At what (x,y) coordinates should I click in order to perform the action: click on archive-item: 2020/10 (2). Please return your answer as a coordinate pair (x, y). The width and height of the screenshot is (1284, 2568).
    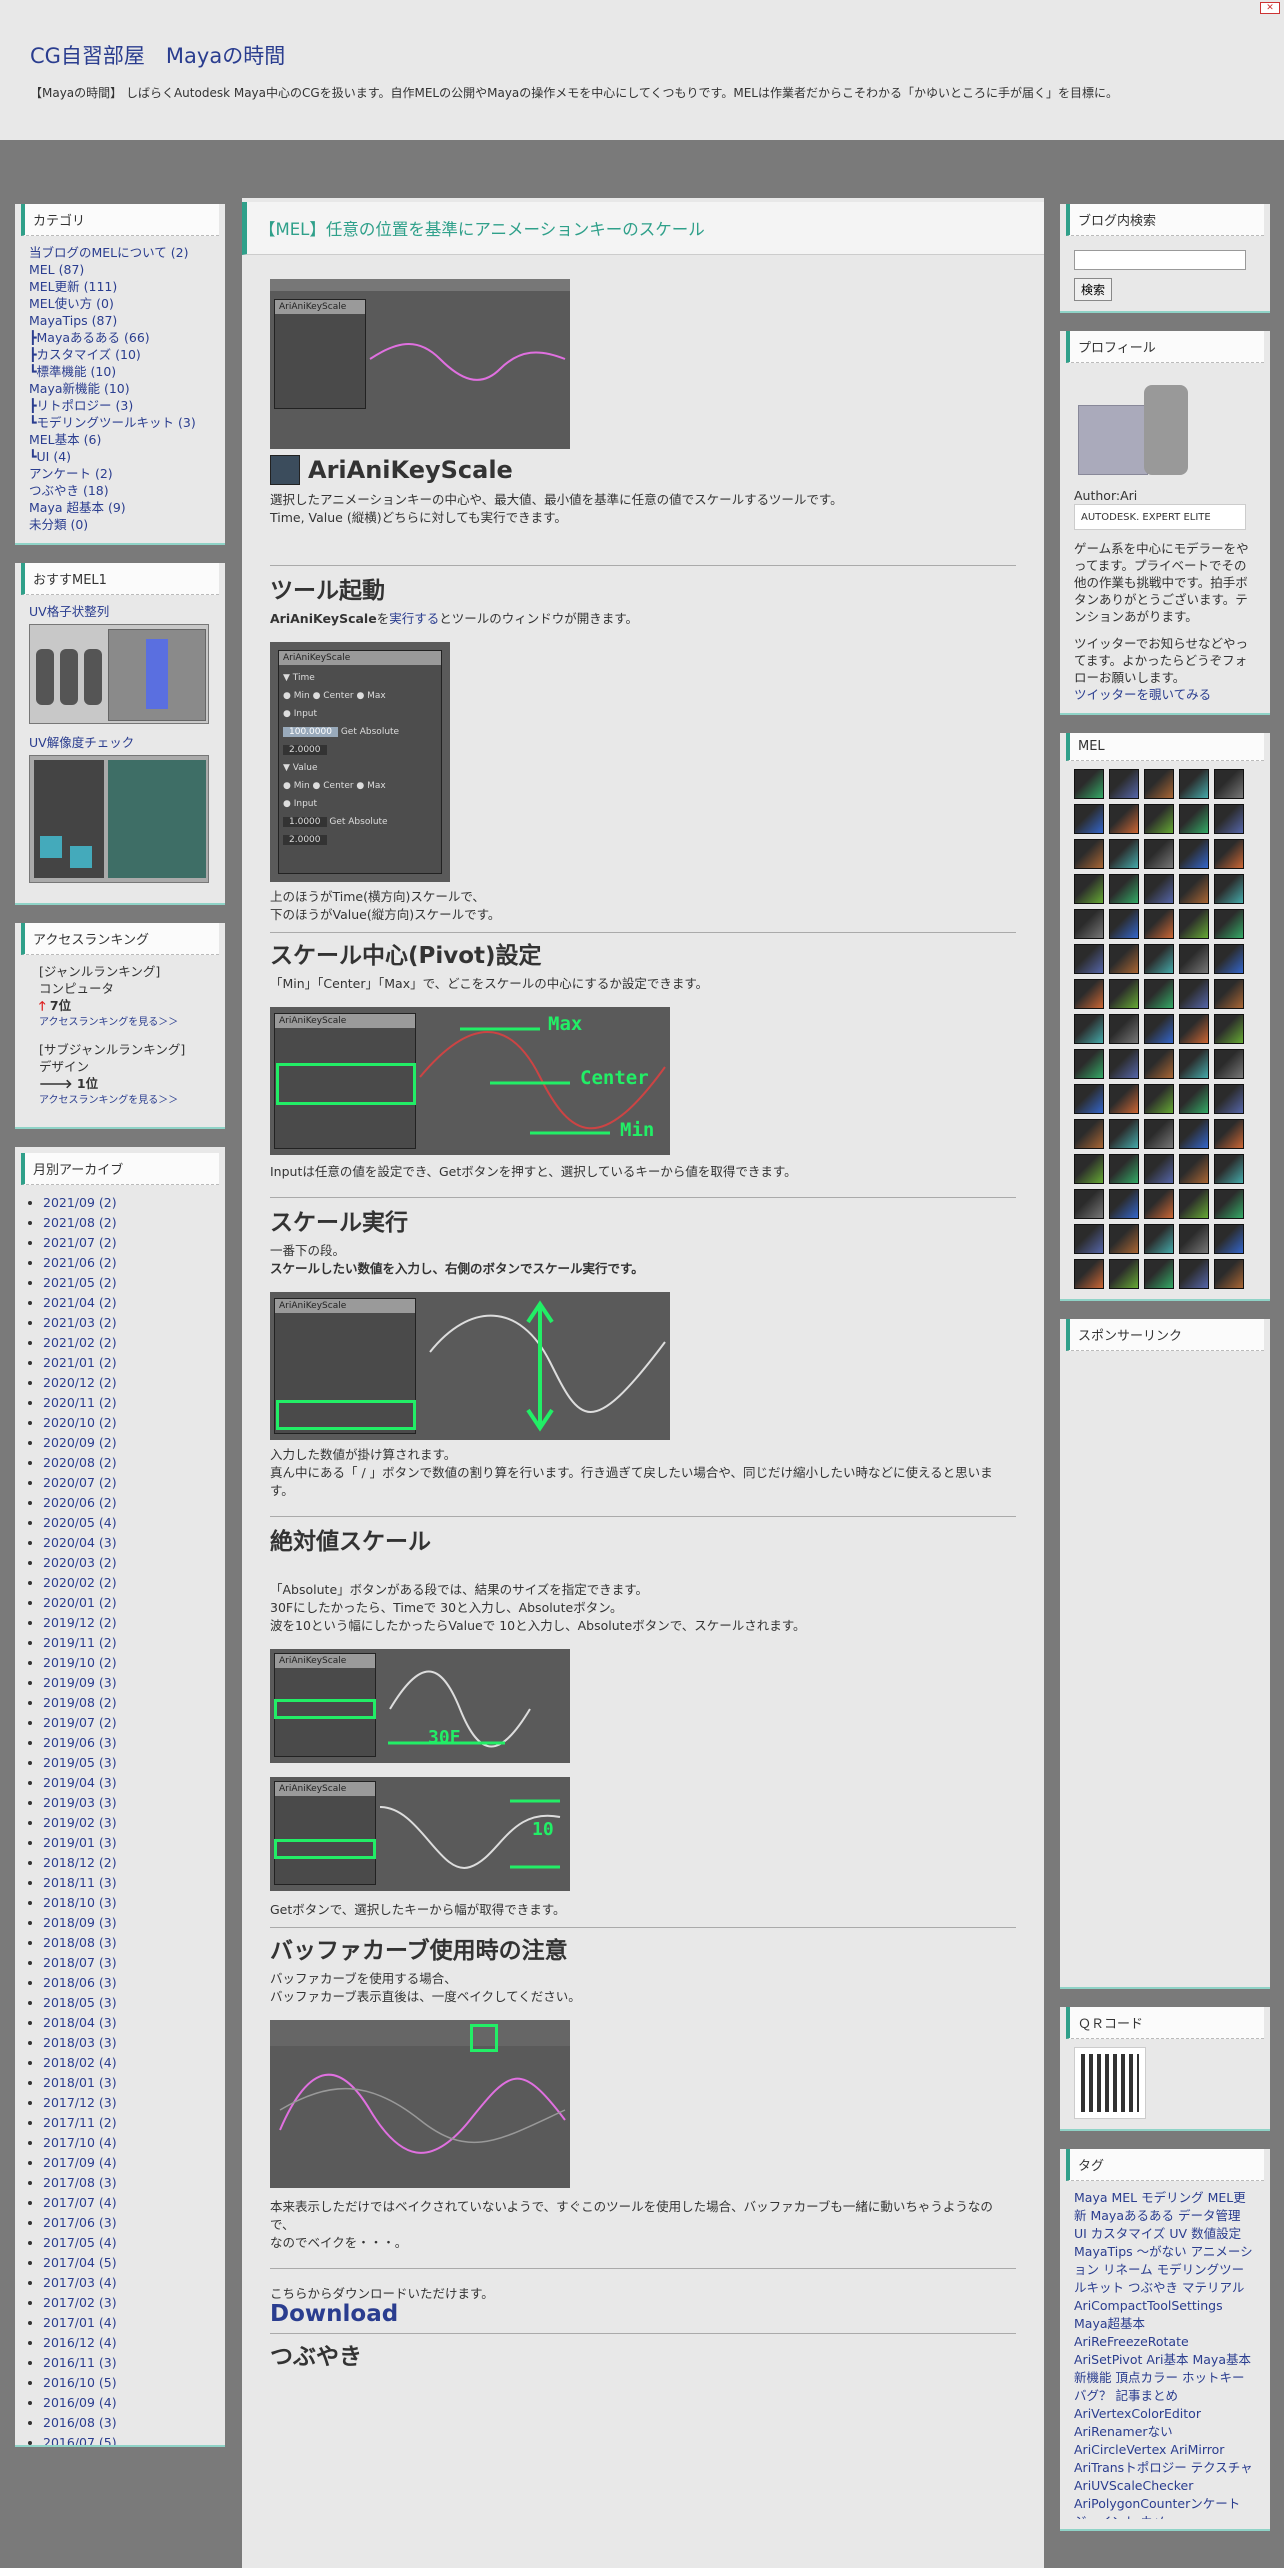
    Looking at the image, I should click on (127, 1423).